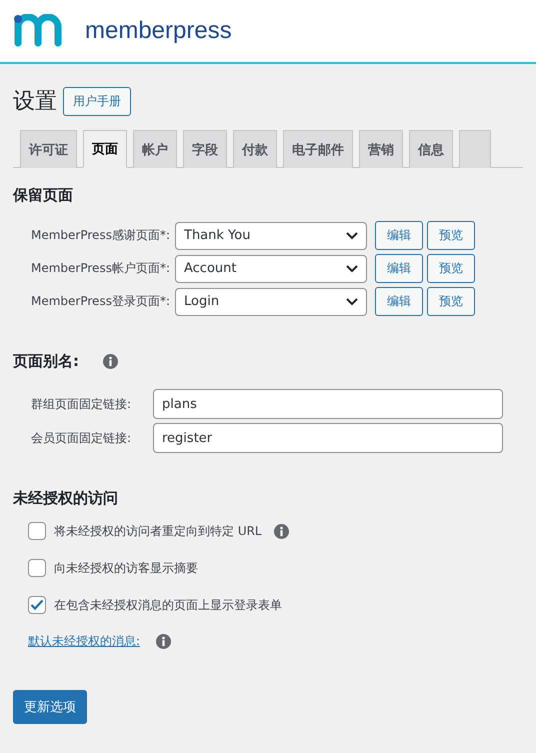 The height and width of the screenshot is (753, 536). I want to click on field-label: MemberPress感谢页面*:, so click(101, 235).